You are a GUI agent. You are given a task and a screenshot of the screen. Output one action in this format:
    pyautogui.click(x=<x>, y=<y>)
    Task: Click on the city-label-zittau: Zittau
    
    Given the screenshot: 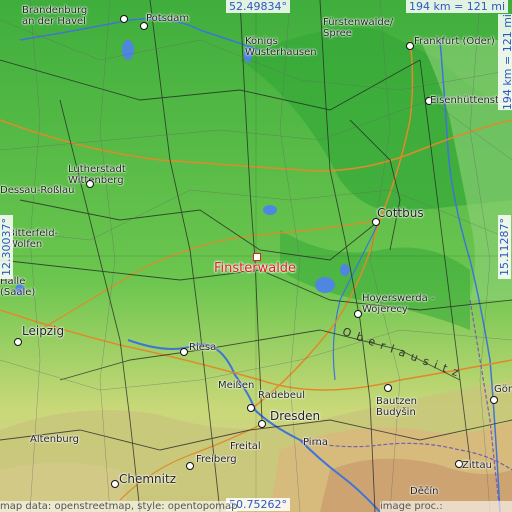 What is the action you would take?
    pyautogui.click(x=477, y=465)
    